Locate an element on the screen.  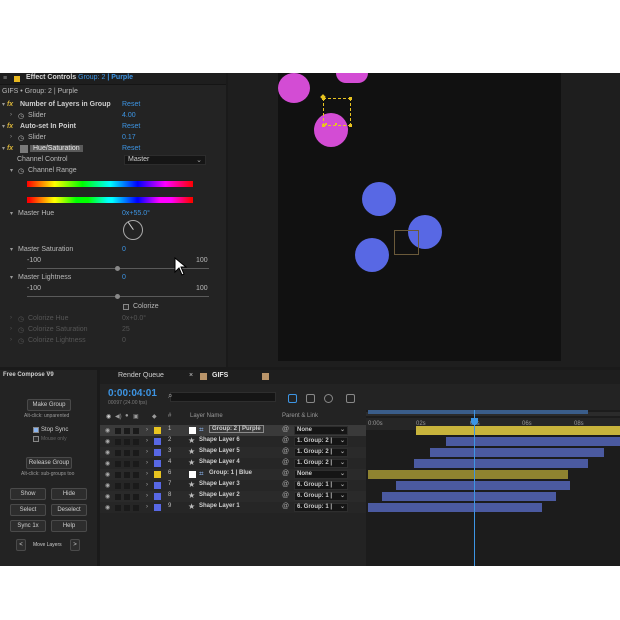
layer-name: Shape Layer 2 is located at coordinates (219, 495).